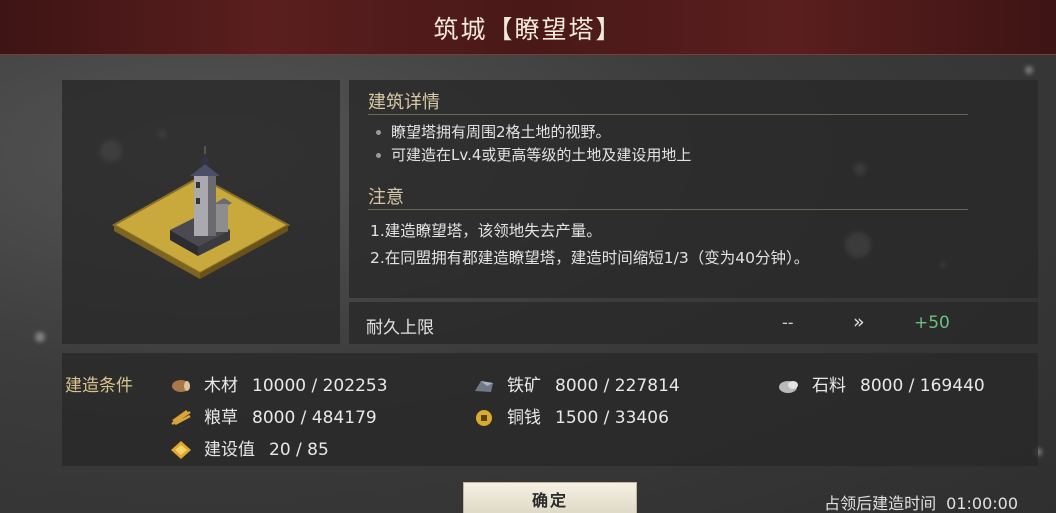  What do you see at coordinates (486, 231) in the screenshot?
I see `notice-line: 1.建造瞭望塔，该领地失去产量。` at bounding box center [486, 231].